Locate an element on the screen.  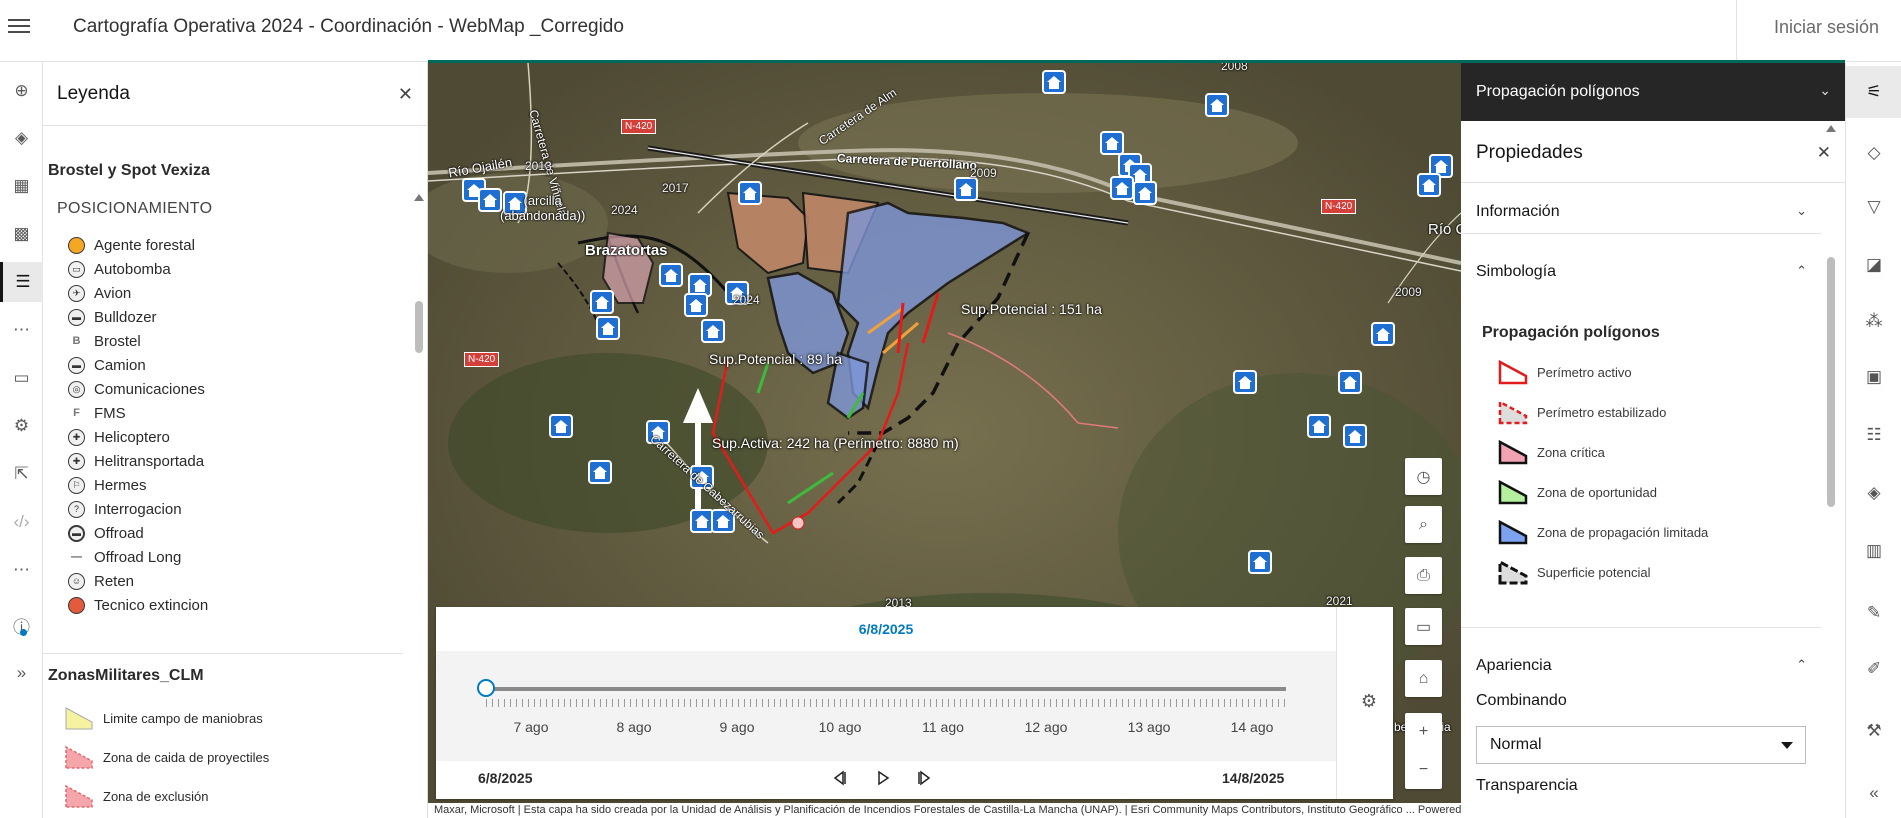
slider-thumb is located at coordinates (486, 688).